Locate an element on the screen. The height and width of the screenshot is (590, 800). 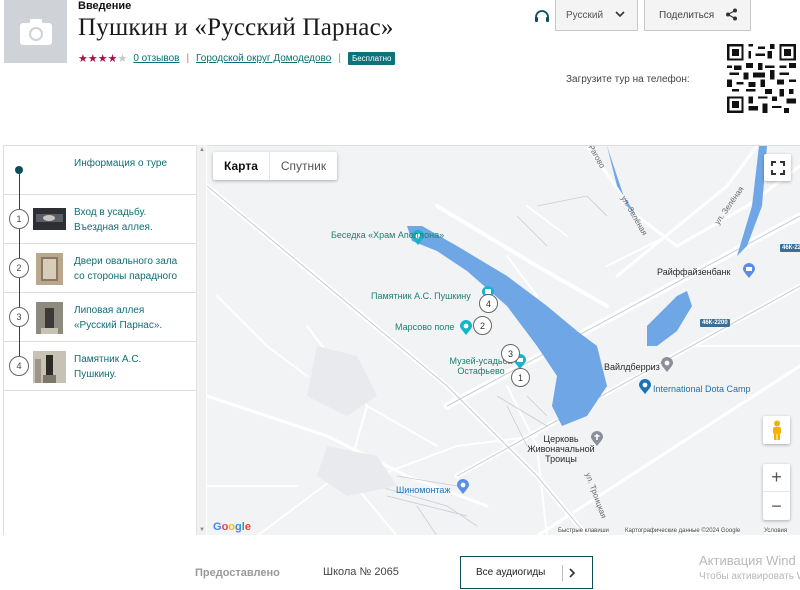
tour-marker: 3 is located at coordinates (510, 353).